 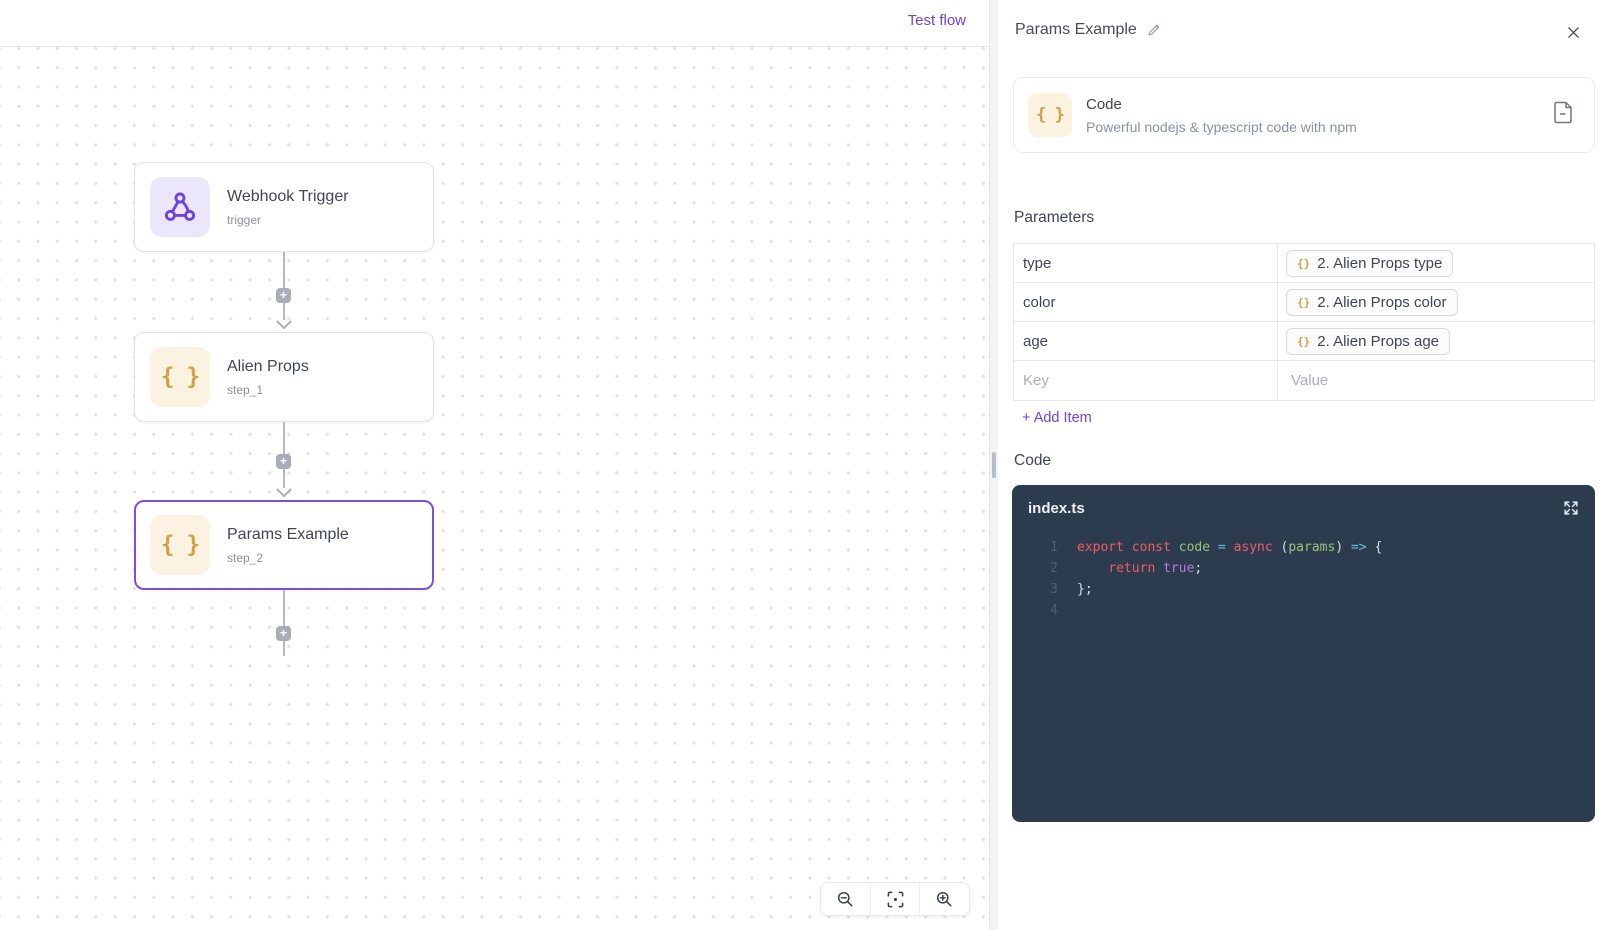 I want to click on close-panel-button, so click(x=1573, y=32).